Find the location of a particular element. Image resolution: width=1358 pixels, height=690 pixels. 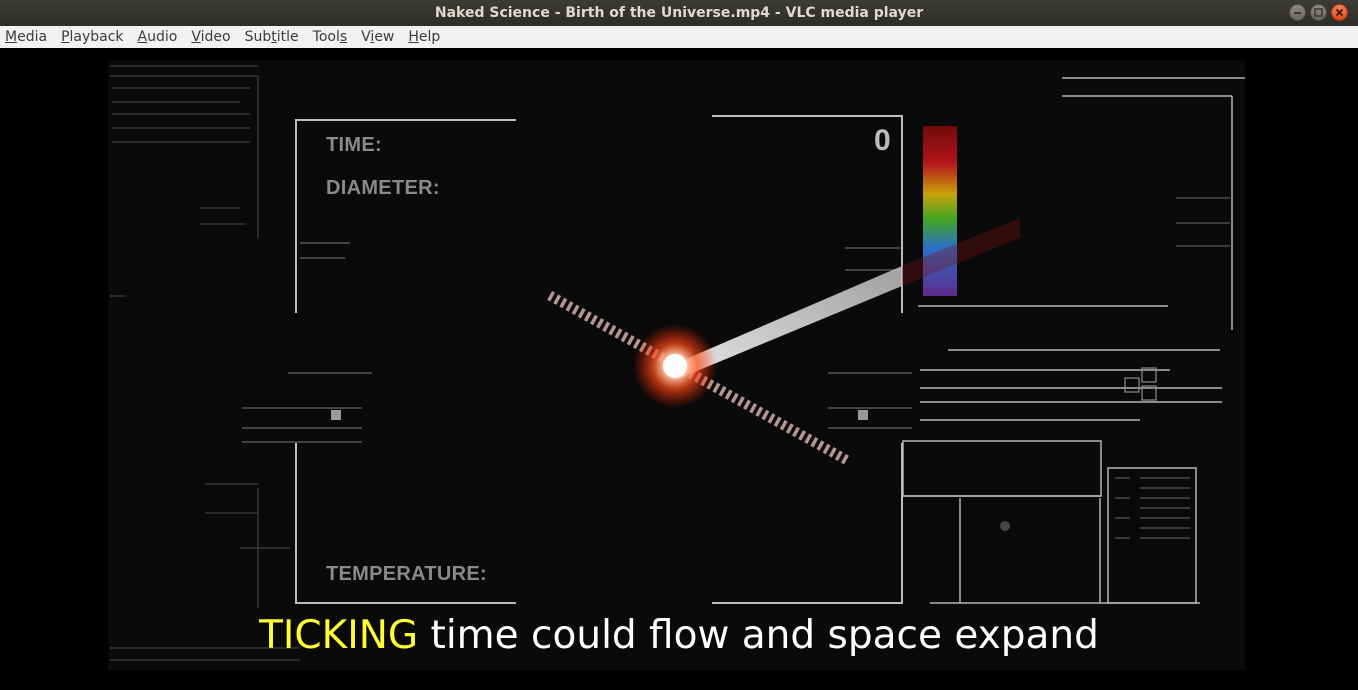

menu-view: View is located at coordinates (378, 37).